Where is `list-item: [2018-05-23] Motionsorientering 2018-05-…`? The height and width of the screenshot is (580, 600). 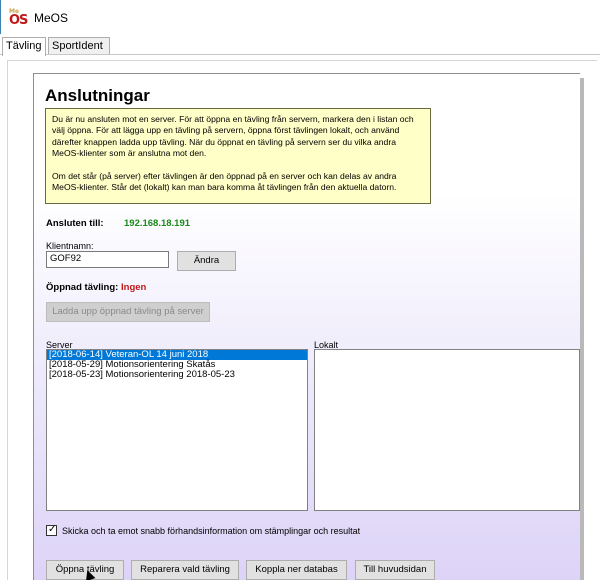 list-item: [2018-05-23] Motionsorientering 2018-05-… is located at coordinates (177, 375).